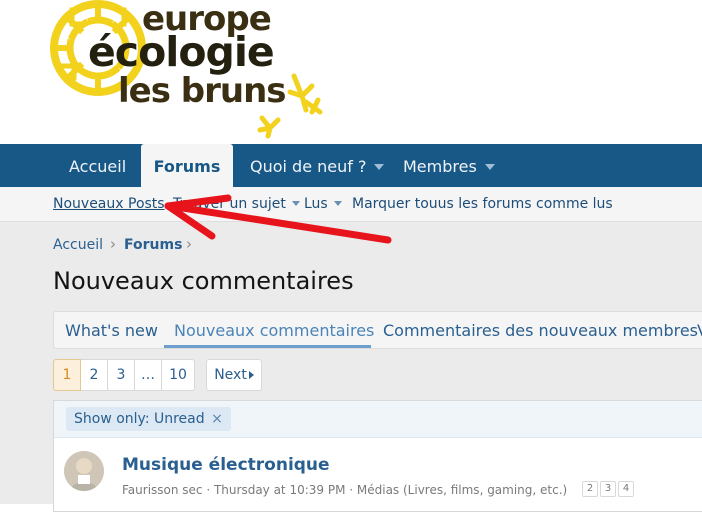 This screenshot has width=702, height=512. I want to click on find-thread-link: Trouver un sujet, so click(236, 204).